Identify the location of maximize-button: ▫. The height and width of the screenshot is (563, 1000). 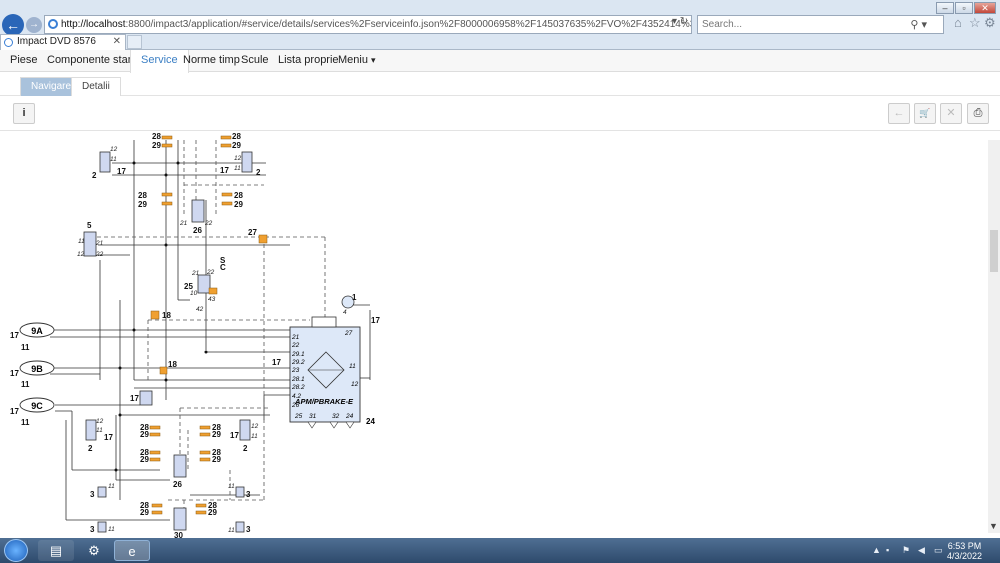
(964, 8).